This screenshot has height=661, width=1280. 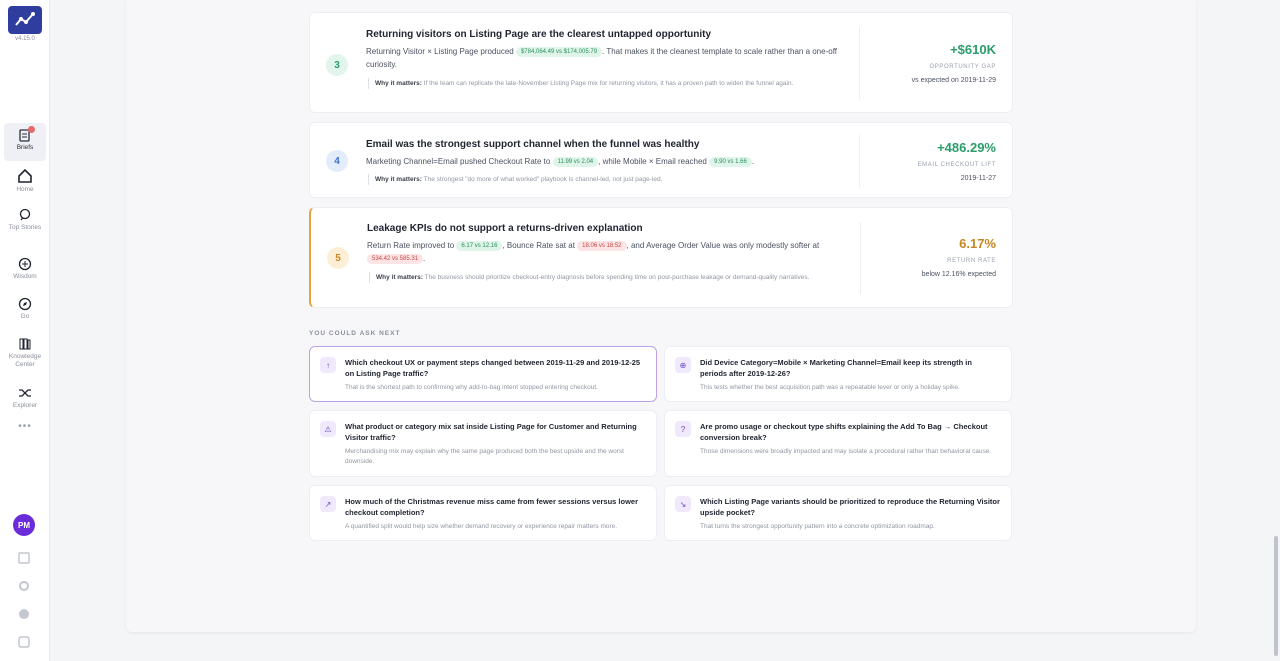 I want to click on arrow-up-icon: ↑, so click(x=328, y=365).